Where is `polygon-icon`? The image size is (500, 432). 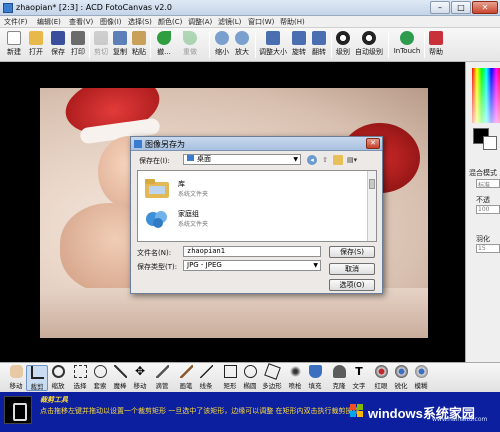
polygon-icon is located at coordinates (272, 371).